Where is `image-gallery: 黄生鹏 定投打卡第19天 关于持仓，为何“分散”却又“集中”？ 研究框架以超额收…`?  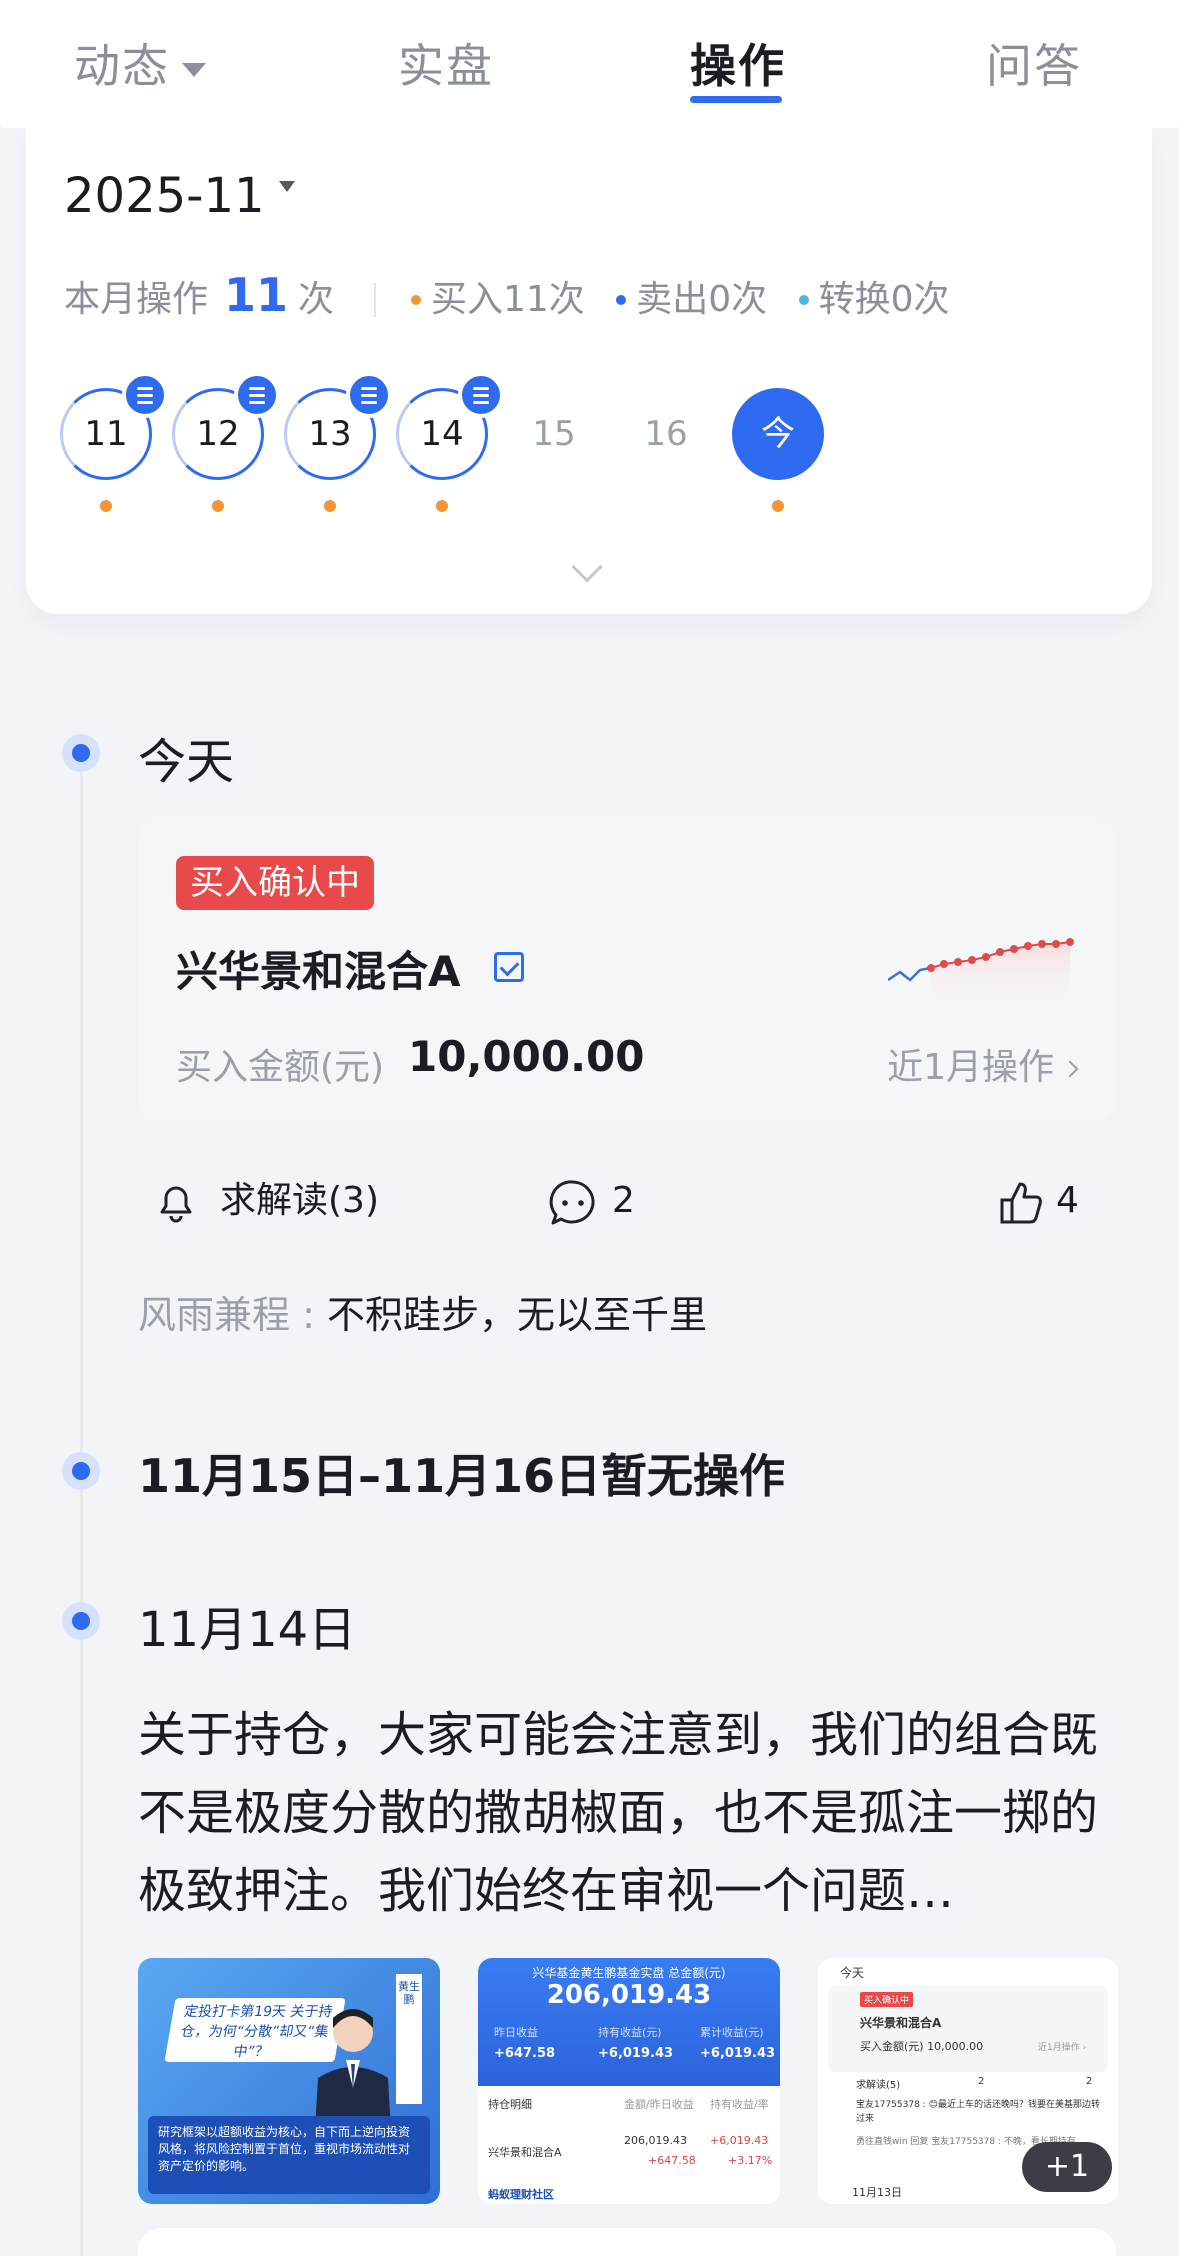
image-gallery: 黄生鹏 定投打卡第19天 关于持仓，为何“分散”却又“集中”？ 研究框架以超额收… is located at coordinates (628, 2081).